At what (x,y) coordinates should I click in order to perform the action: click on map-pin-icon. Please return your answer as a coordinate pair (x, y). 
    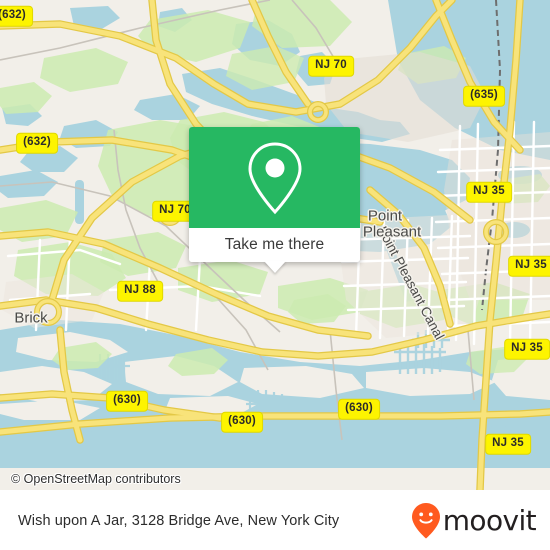
    Looking at the image, I should click on (274, 177).